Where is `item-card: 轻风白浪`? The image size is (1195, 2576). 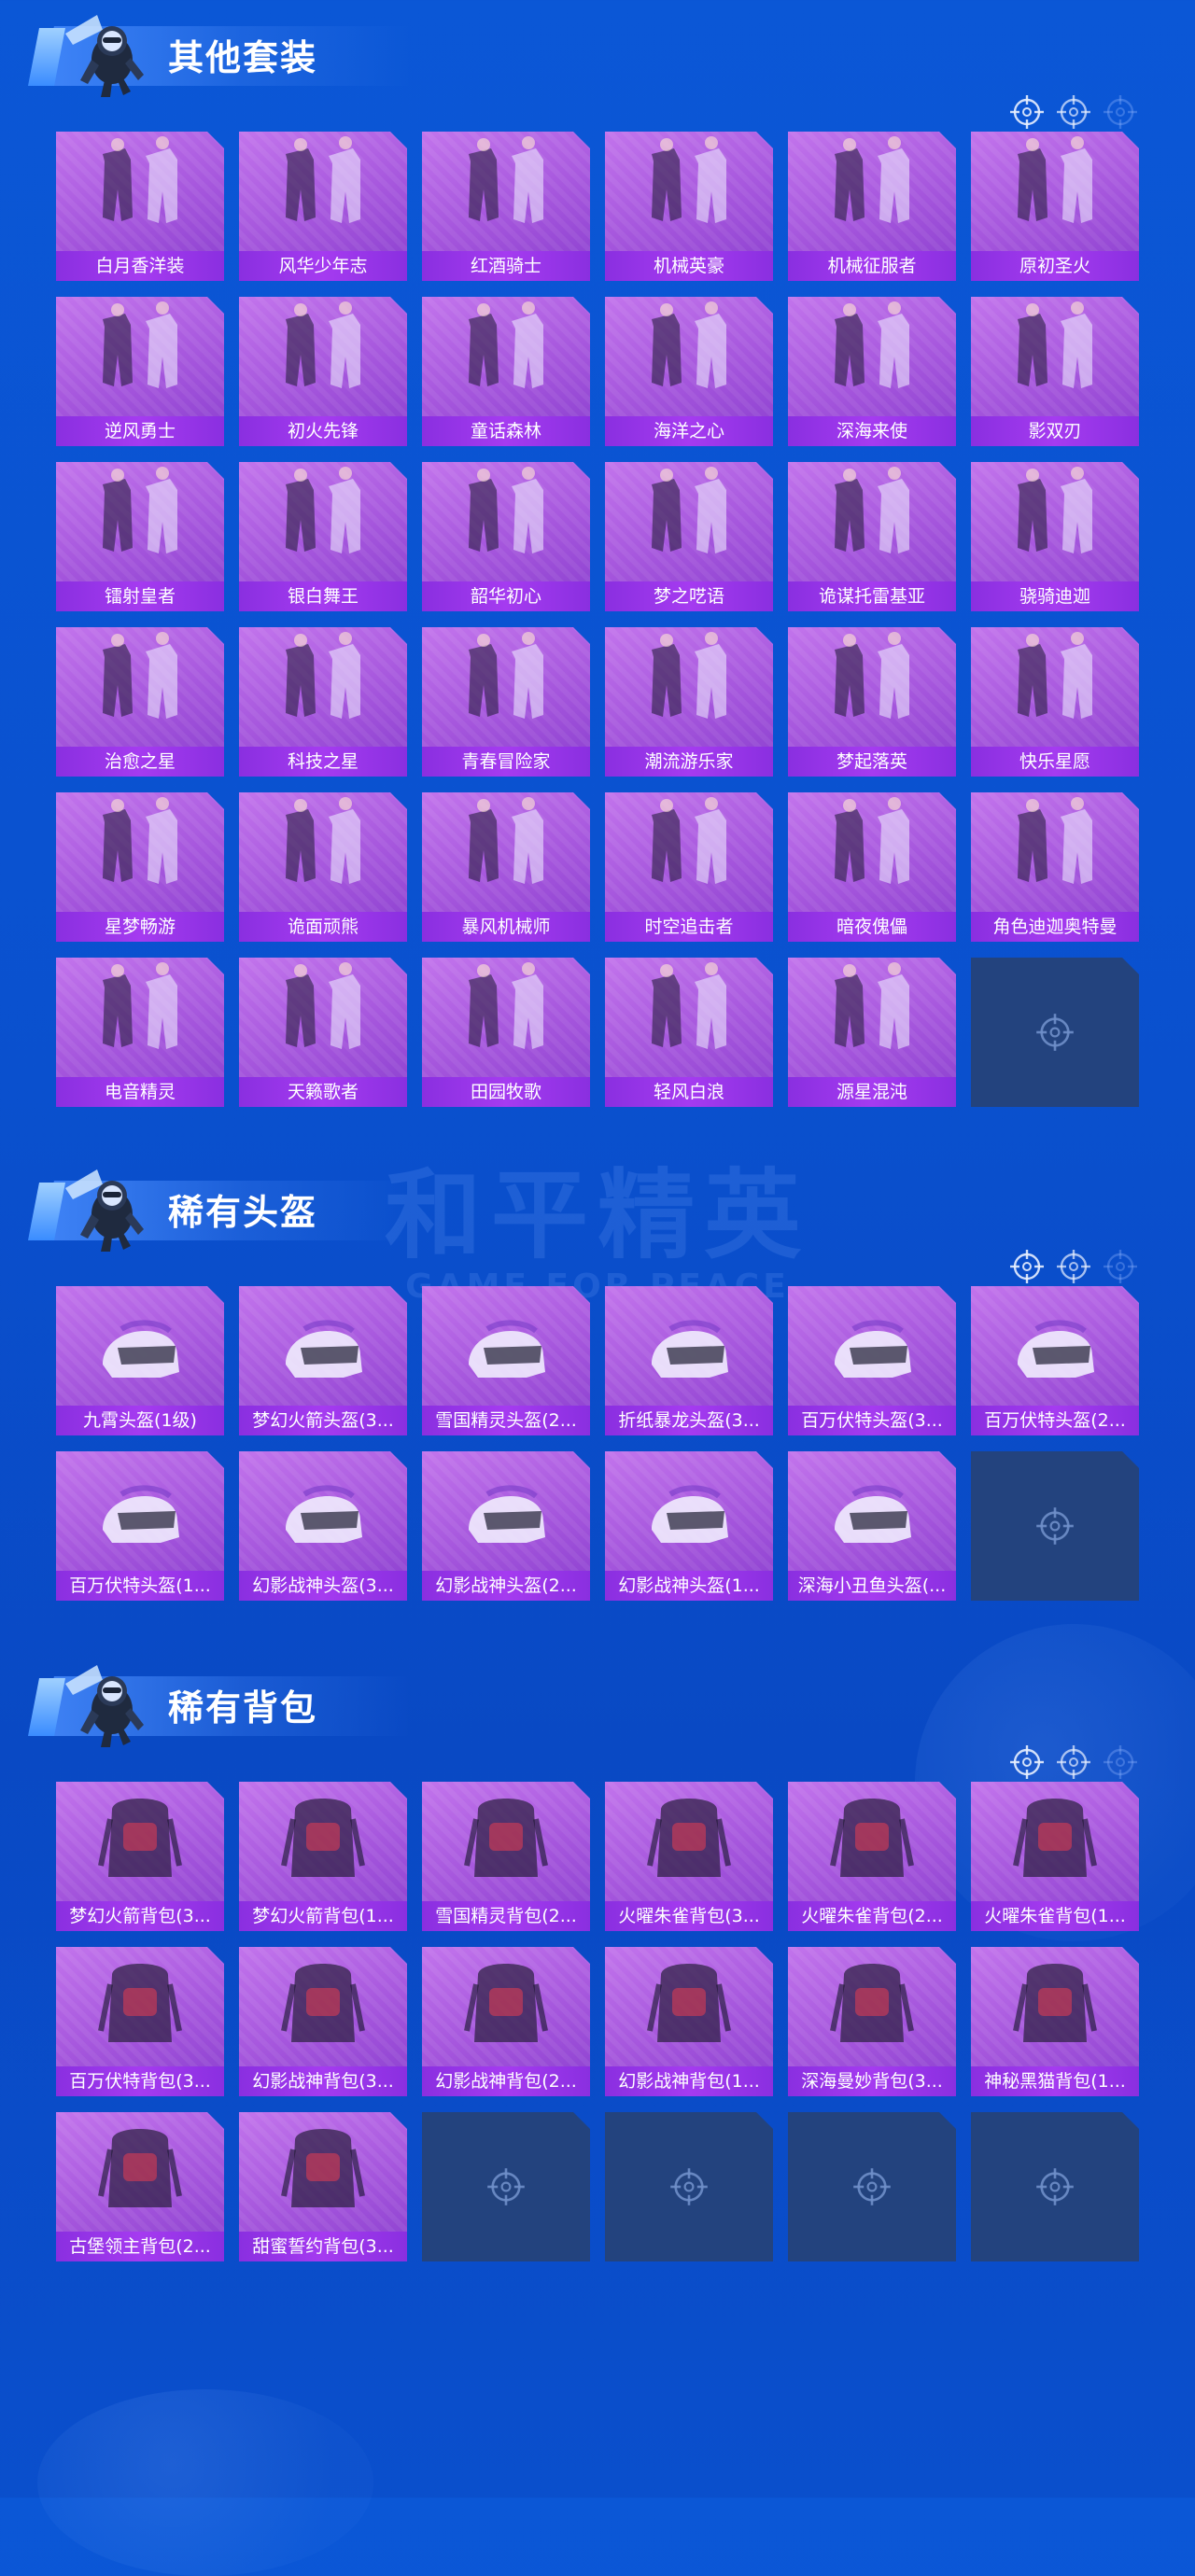 item-card: 轻风白浪 is located at coordinates (689, 1032).